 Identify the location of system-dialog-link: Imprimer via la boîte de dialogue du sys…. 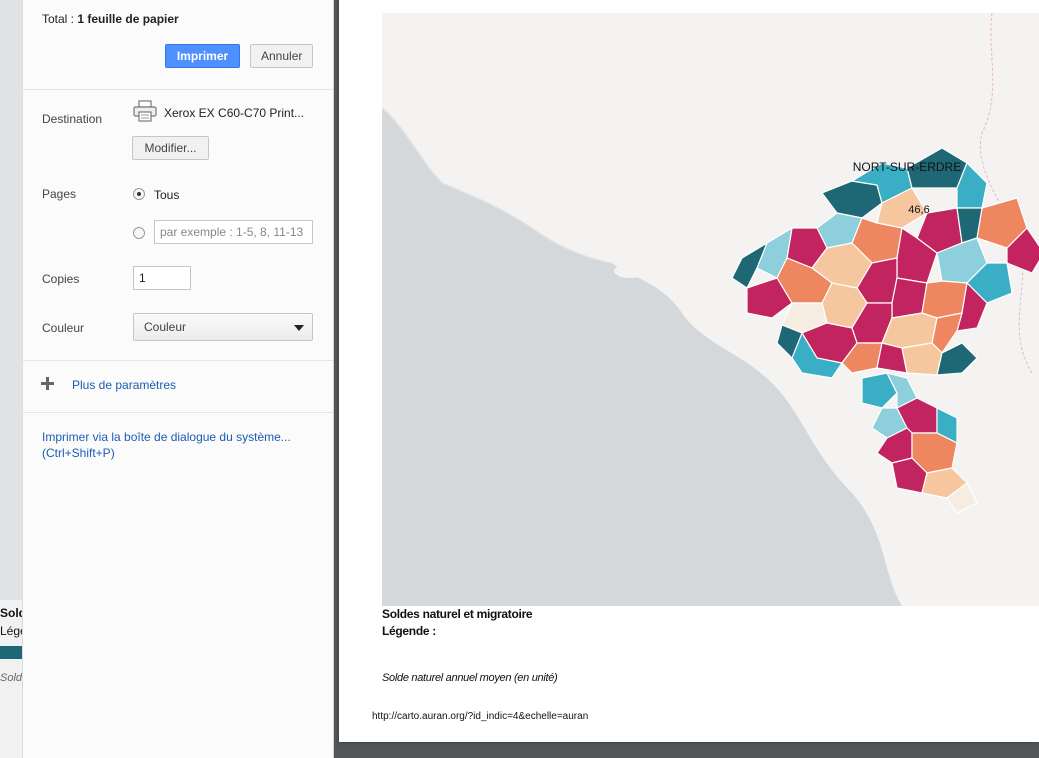
(166, 437).